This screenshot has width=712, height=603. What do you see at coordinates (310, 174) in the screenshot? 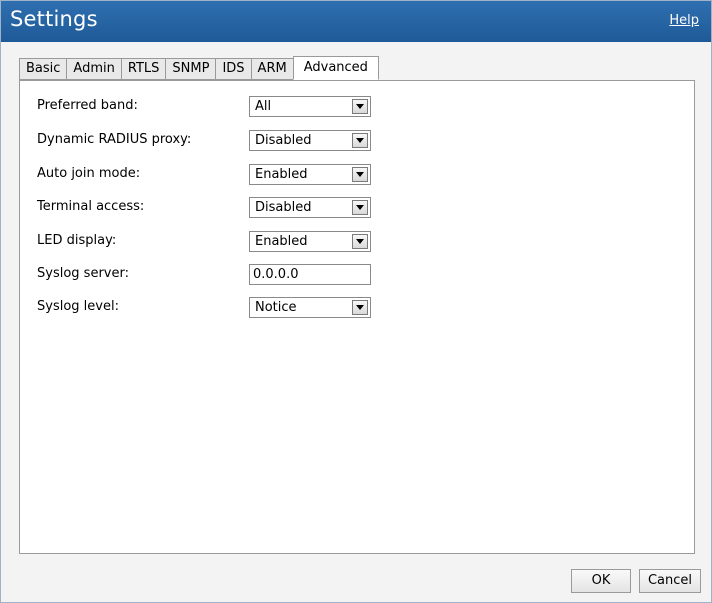
I see `auto-join-mode-select: Enabled` at bounding box center [310, 174].